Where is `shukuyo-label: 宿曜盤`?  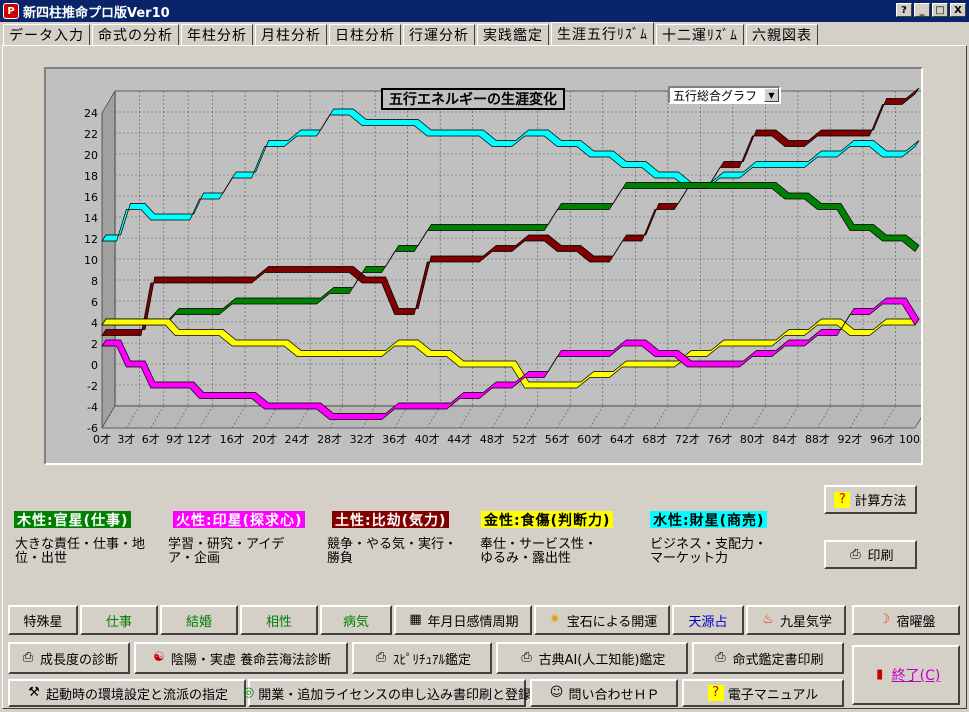 shukuyo-label: 宿曜盤 is located at coordinates (916, 622).